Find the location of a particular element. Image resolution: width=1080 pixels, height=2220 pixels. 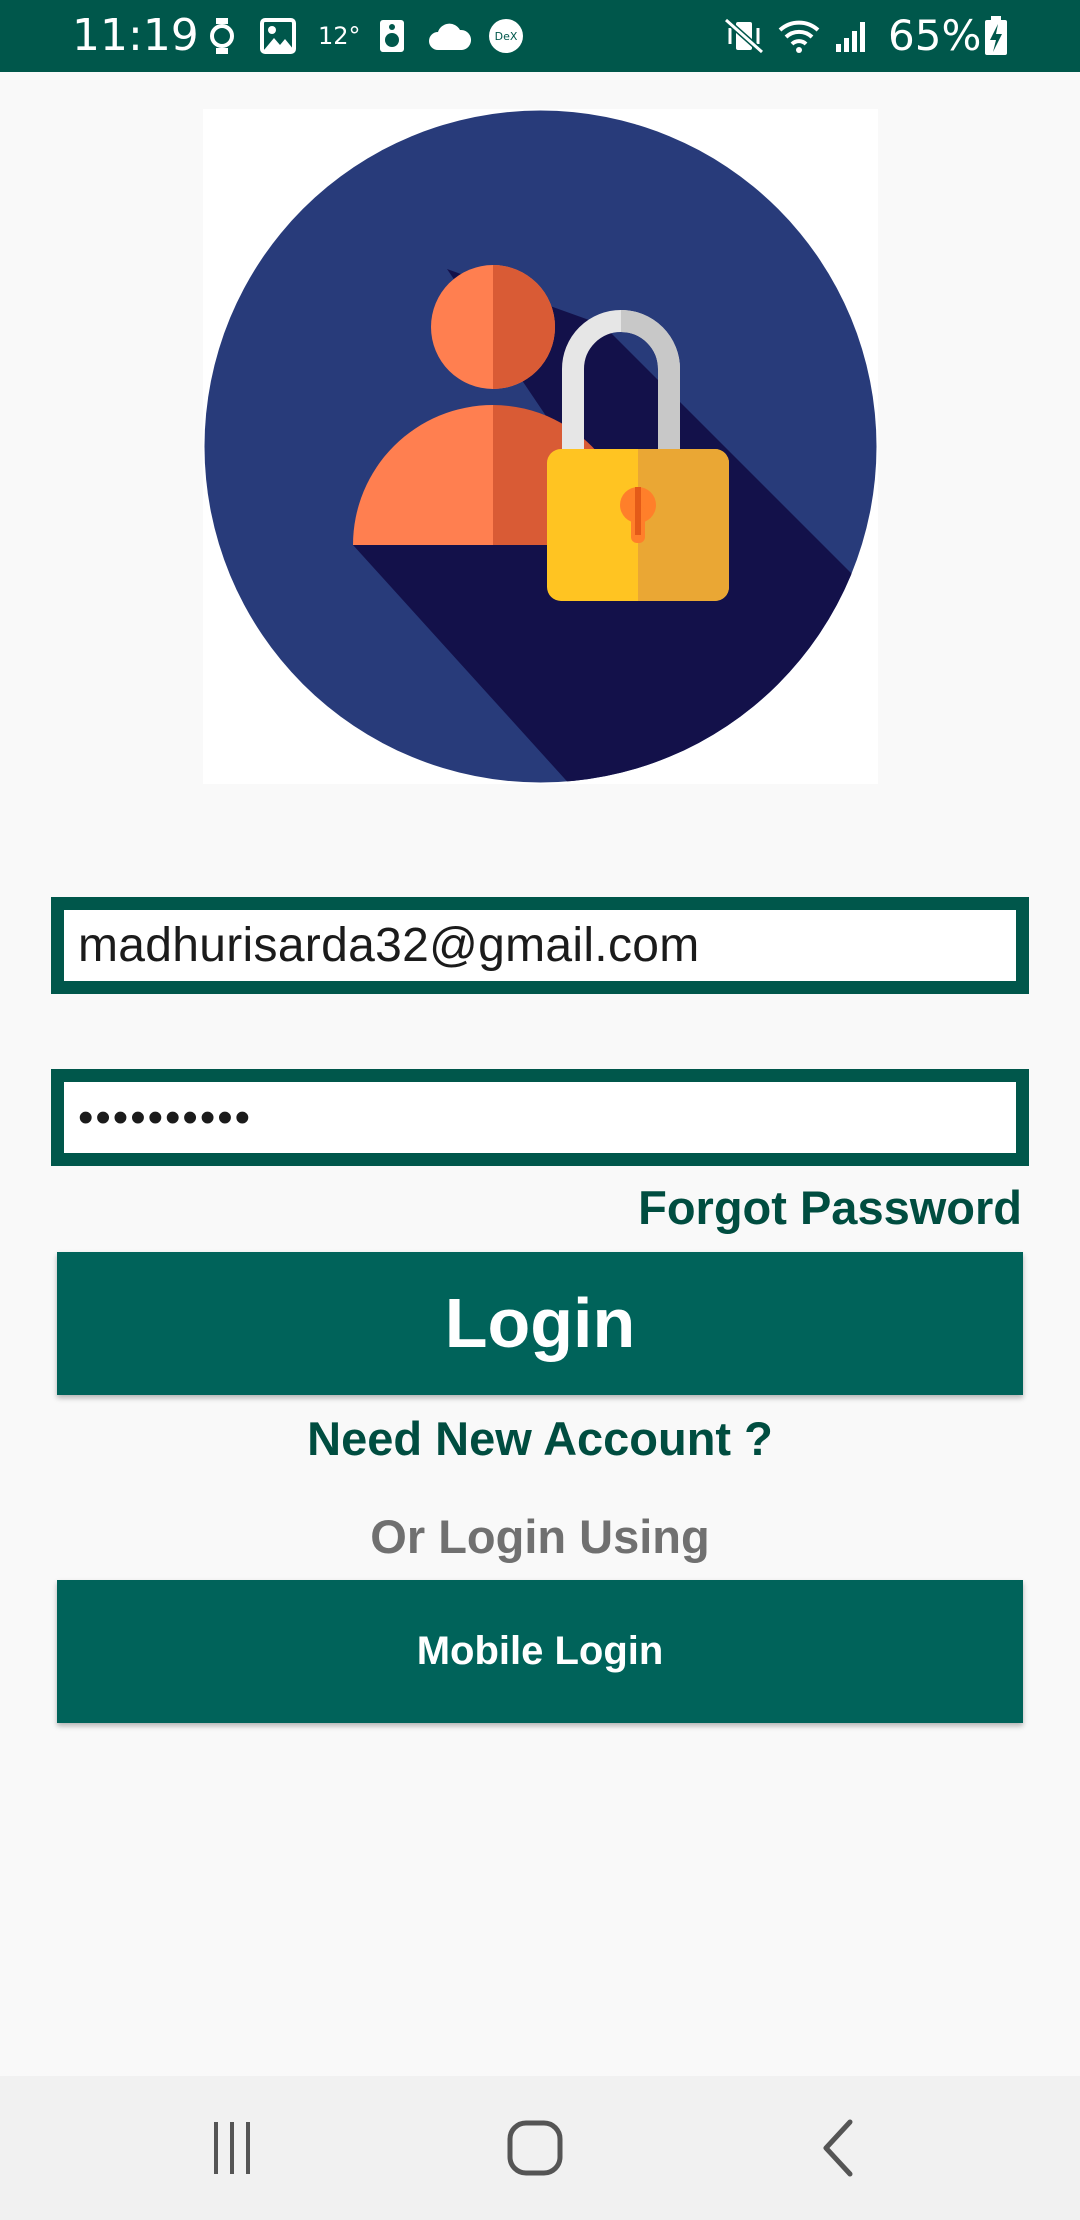

back-button is located at coordinates (838, 2148).